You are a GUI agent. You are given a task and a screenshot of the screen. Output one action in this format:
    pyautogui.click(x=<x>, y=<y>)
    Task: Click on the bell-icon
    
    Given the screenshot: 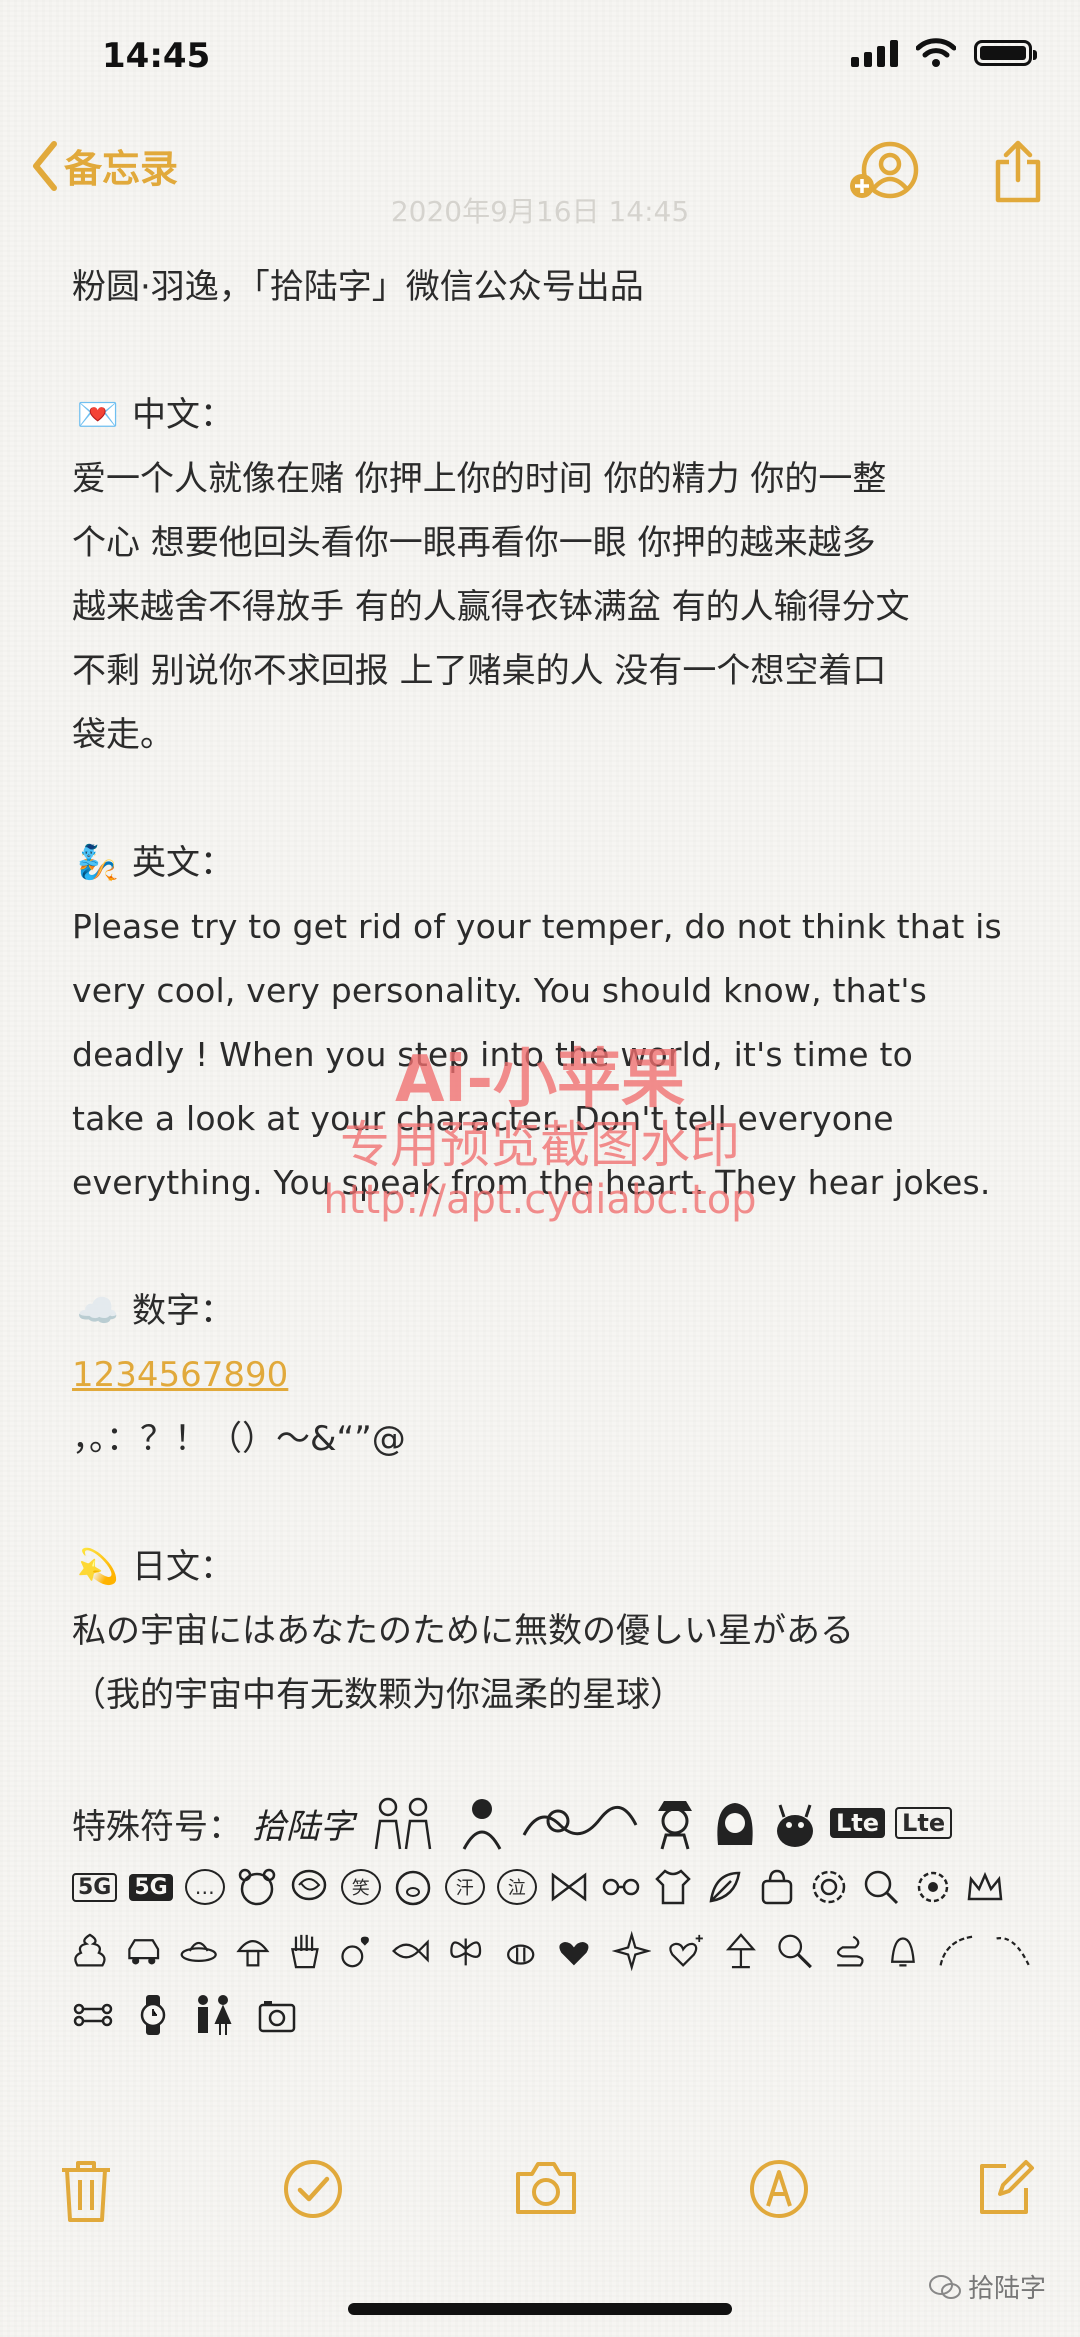 What is the action you would take?
    pyautogui.click(x=903, y=1952)
    